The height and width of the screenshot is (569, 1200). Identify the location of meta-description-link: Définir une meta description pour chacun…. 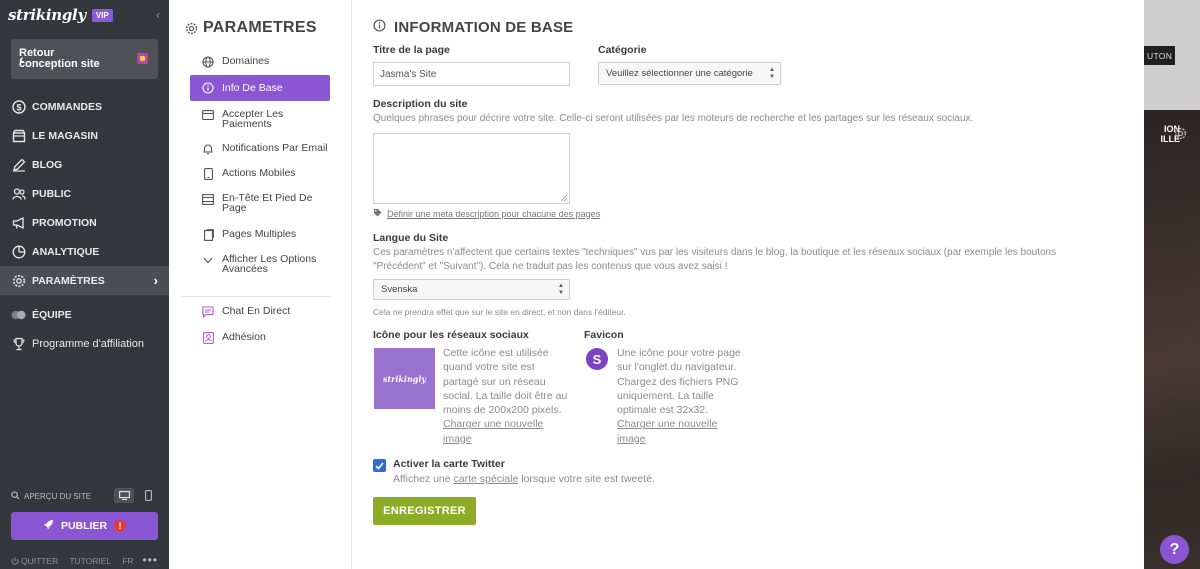
(493, 214).